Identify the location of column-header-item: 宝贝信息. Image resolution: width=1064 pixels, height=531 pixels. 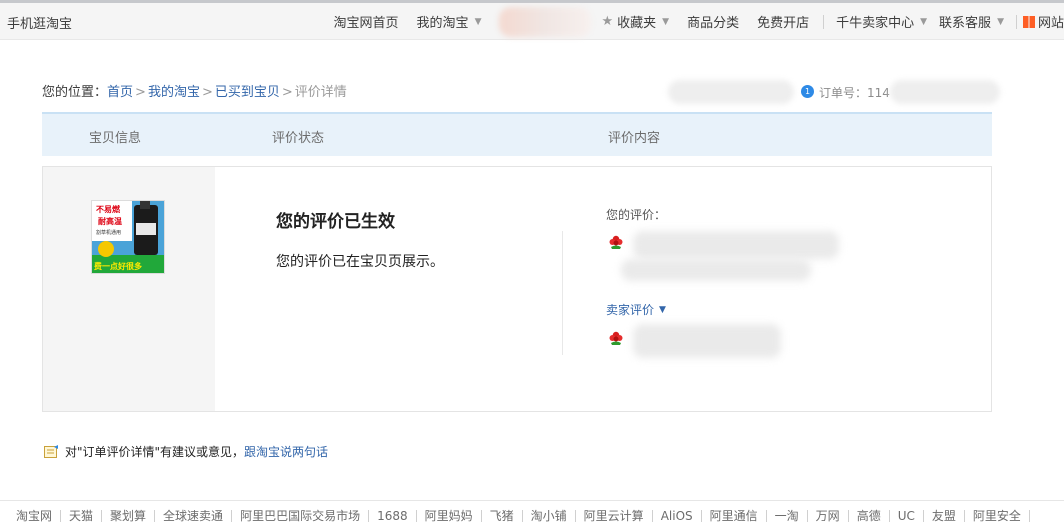
(115, 138).